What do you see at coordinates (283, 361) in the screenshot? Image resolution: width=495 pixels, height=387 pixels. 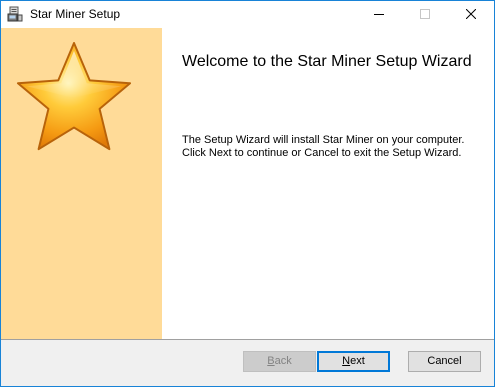 I see `back-label-rest: ack` at bounding box center [283, 361].